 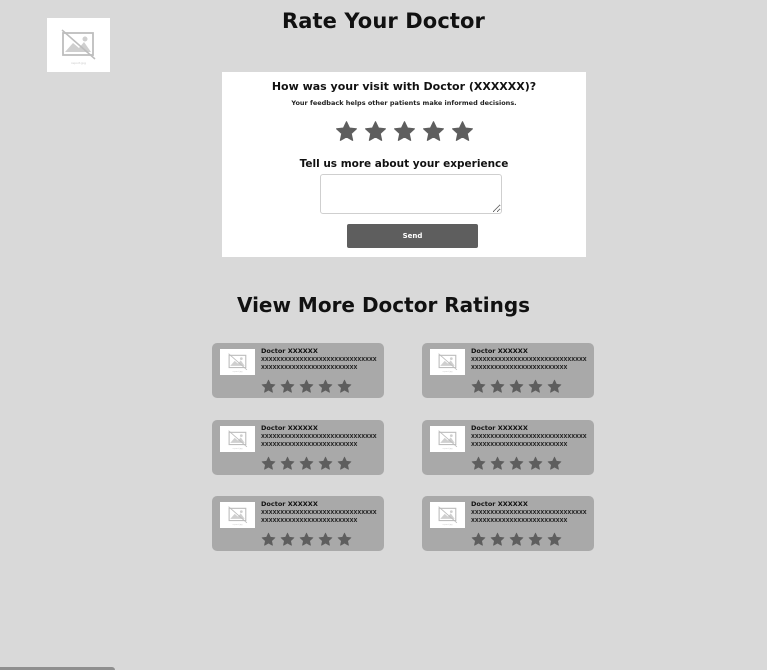 I want to click on rating-star-3-icon, so click(x=404, y=131).